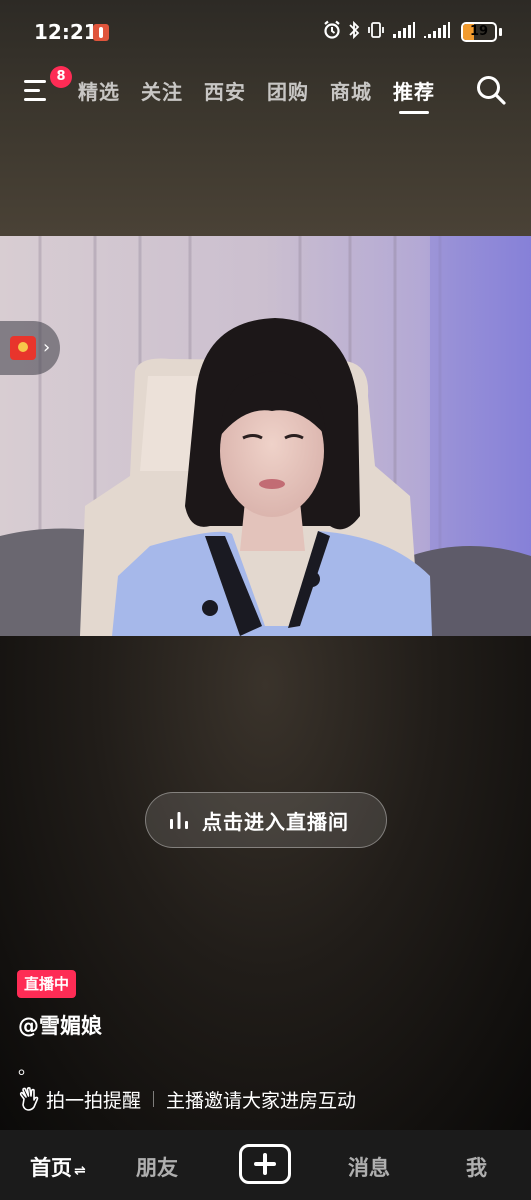 The height and width of the screenshot is (1200, 531). Describe the element at coordinates (154, 1099) in the screenshot. I see `divider` at that location.